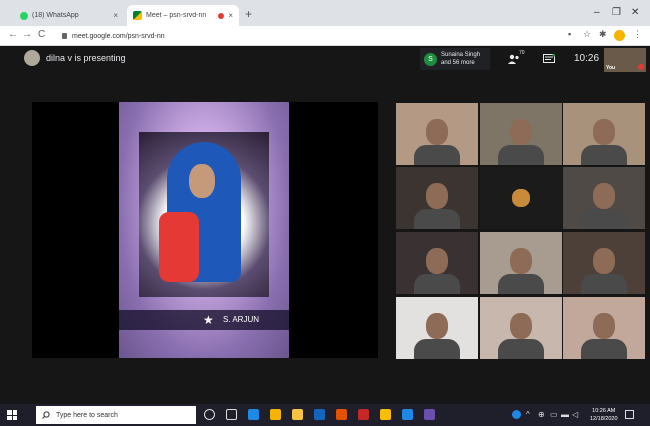 The height and width of the screenshot is (426, 650). I want to click on taskbar-search-input: Type here to search, so click(116, 415).